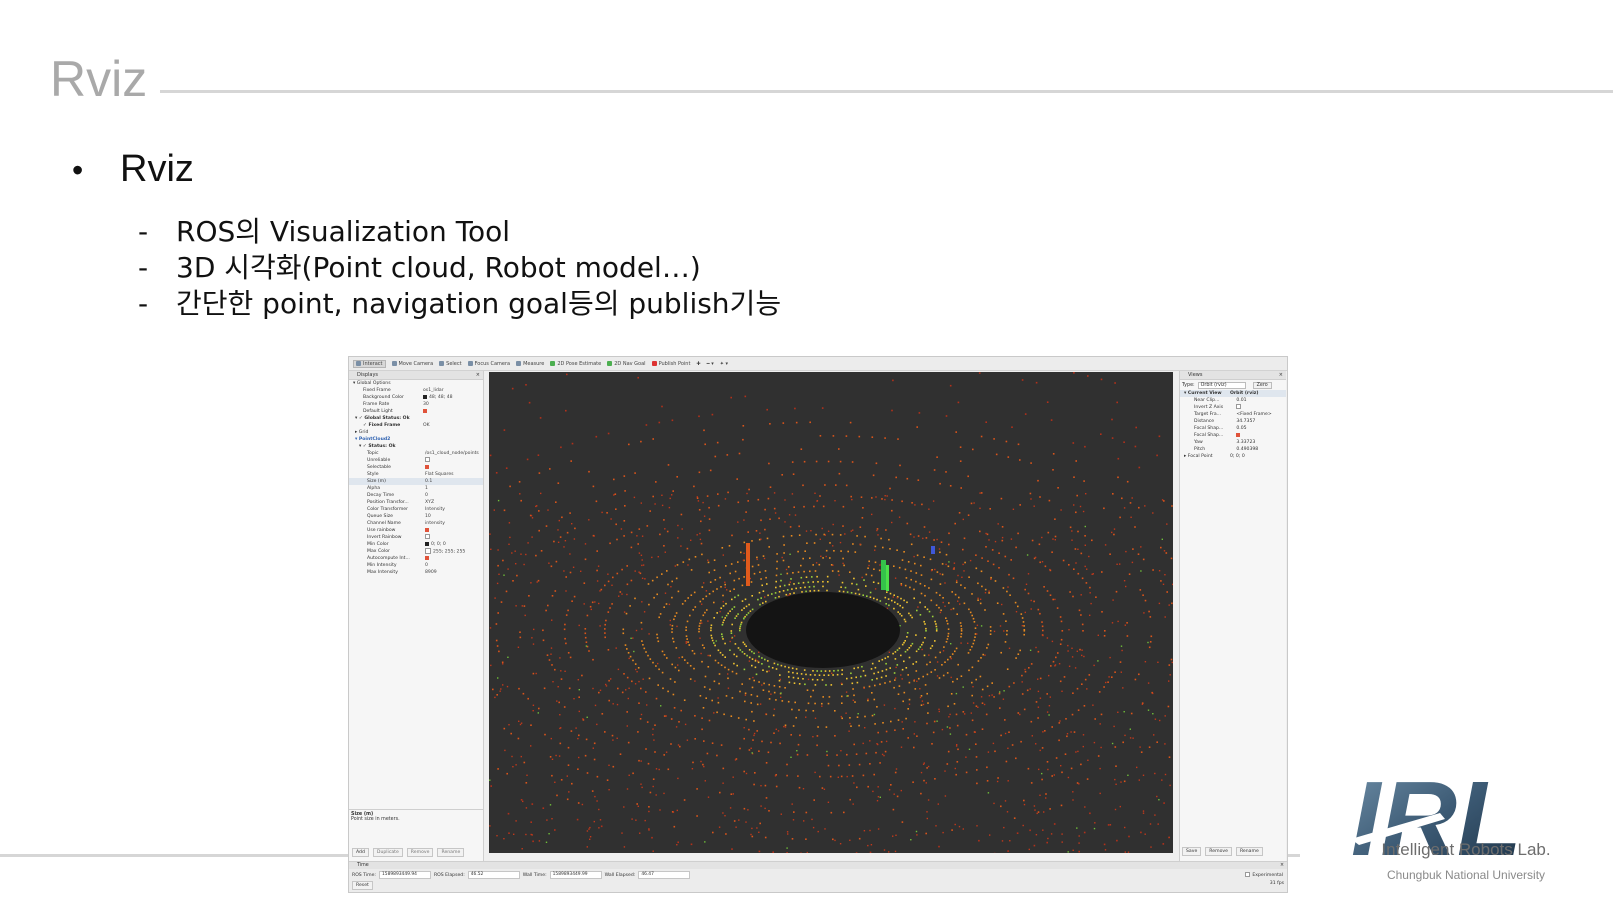 This screenshot has width=1613, height=905. I want to click on display-property-row: Decay Time 0, so click(416, 495).